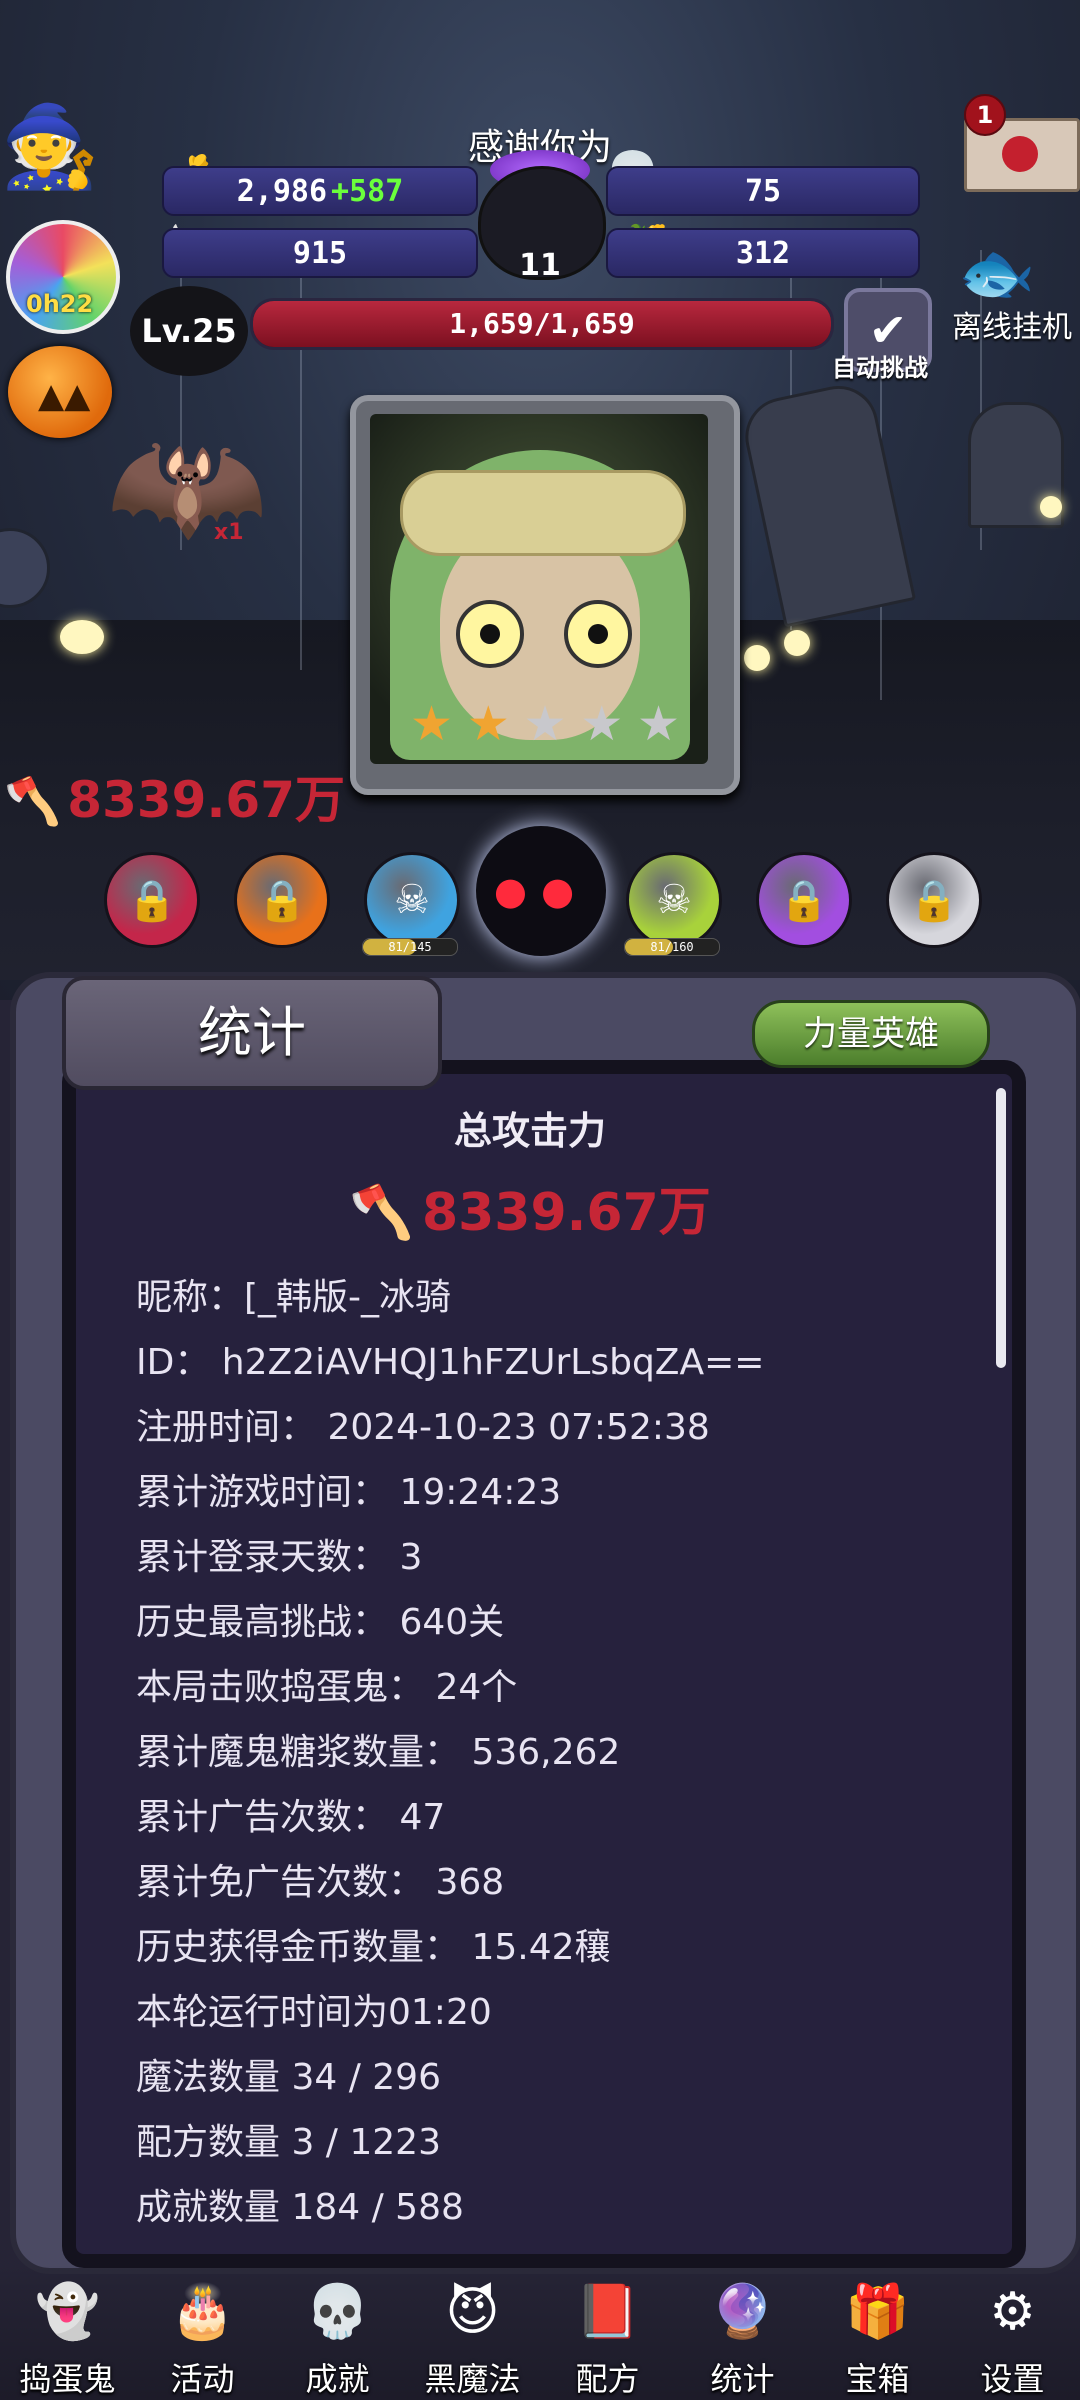 The width and height of the screenshot is (1080, 2400). I want to click on gold-value: 2,986, so click(282, 191).